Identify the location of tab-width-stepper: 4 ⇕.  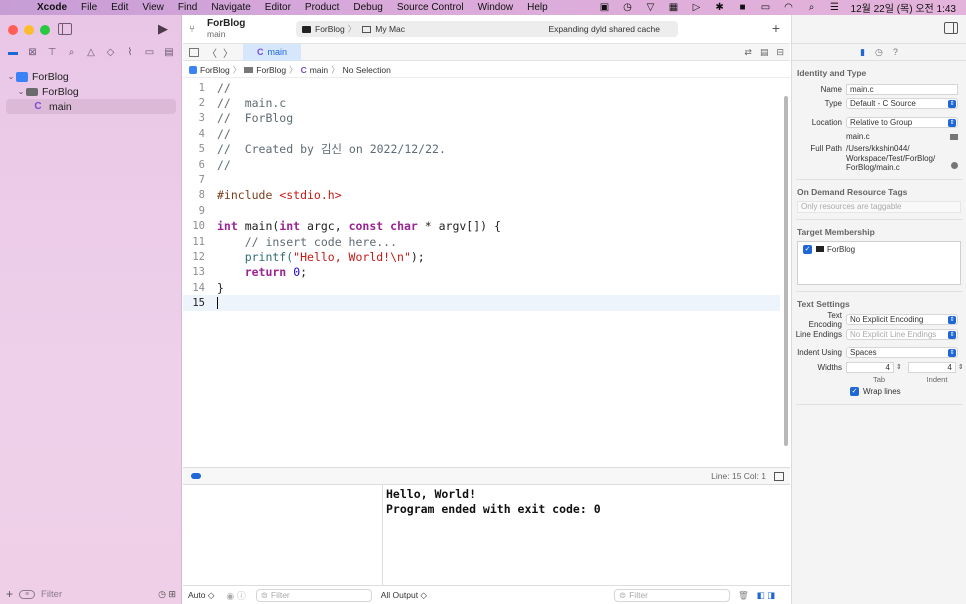
(874, 367).